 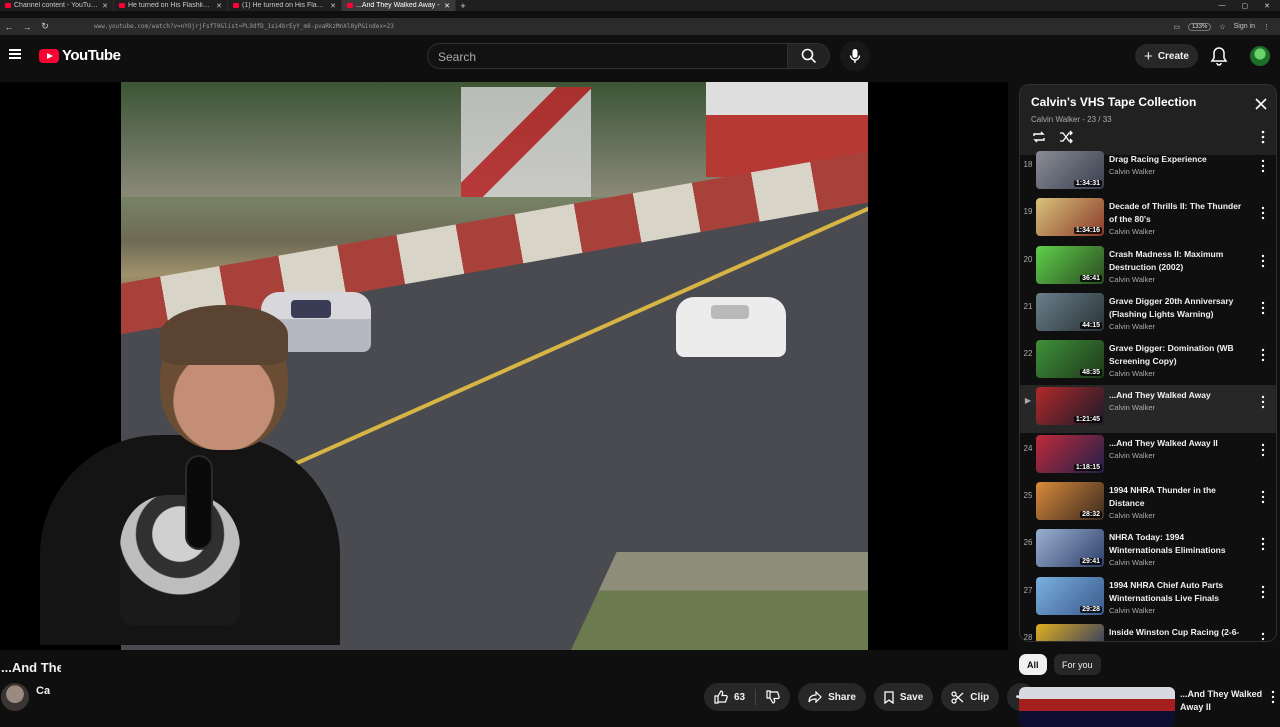 I want to click on loop-icon, so click(x=1039, y=137).